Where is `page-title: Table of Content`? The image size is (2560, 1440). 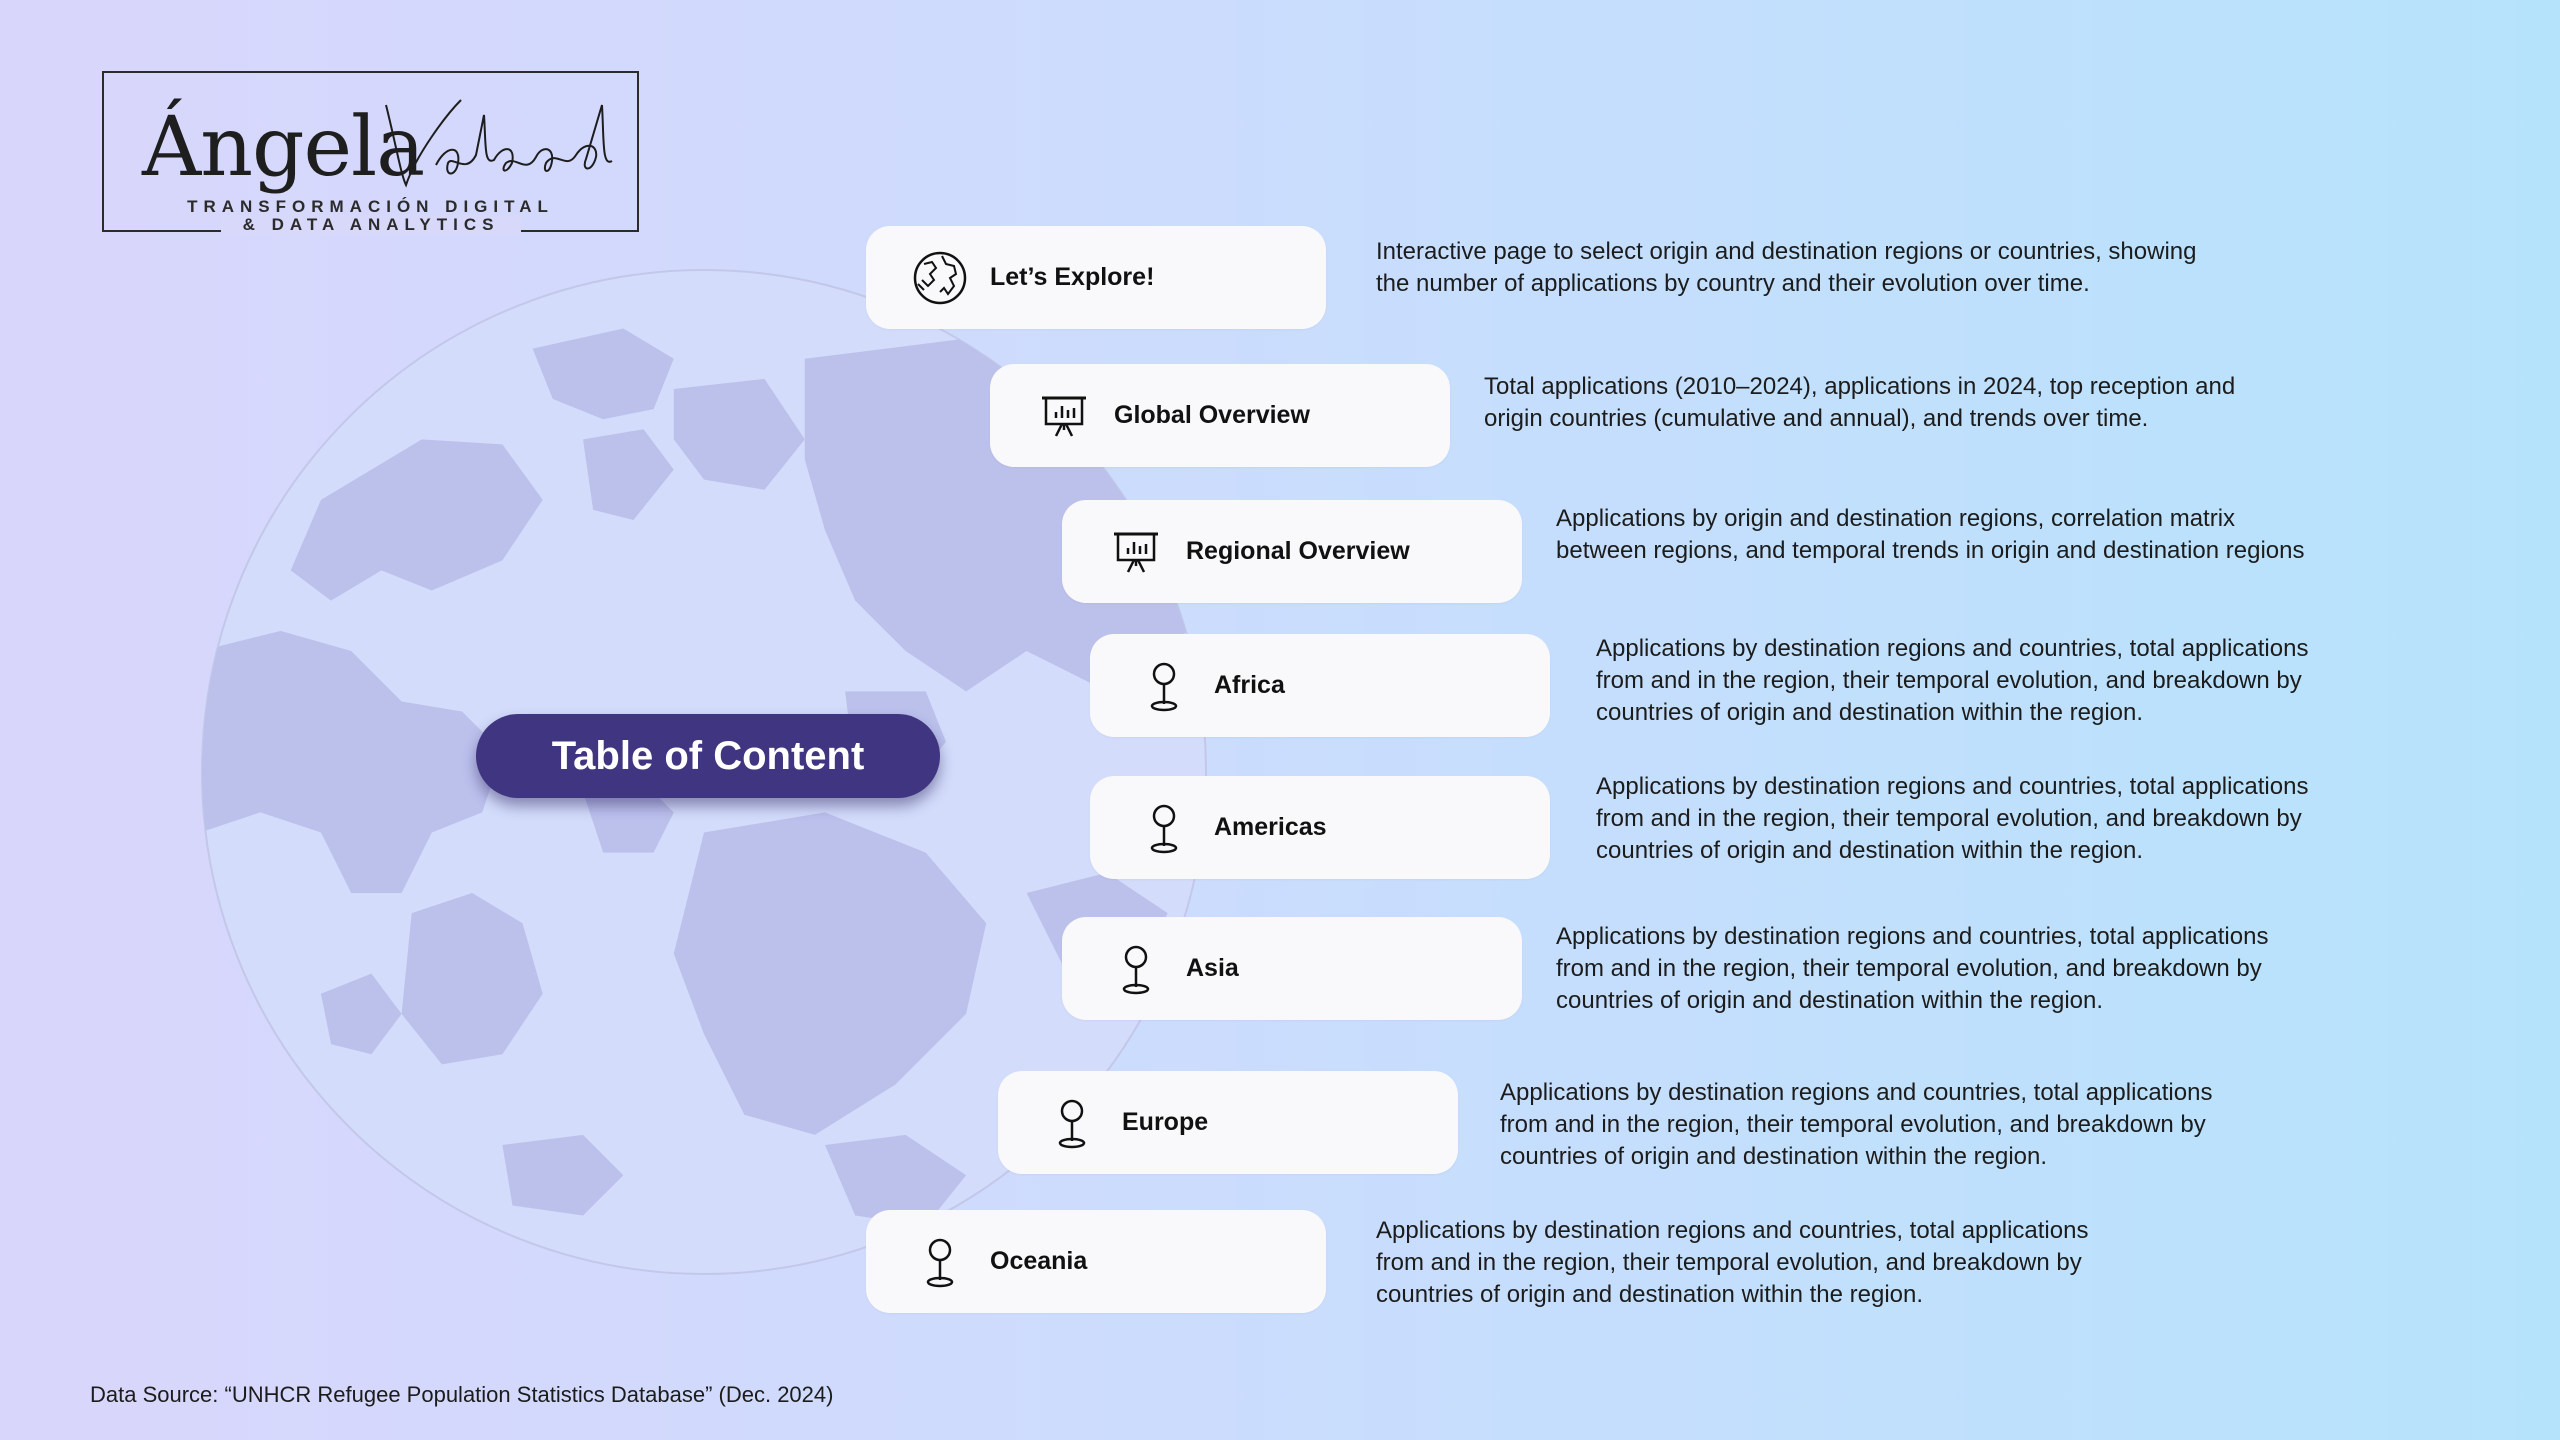 page-title: Table of Content is located at coordinates (708, 755).